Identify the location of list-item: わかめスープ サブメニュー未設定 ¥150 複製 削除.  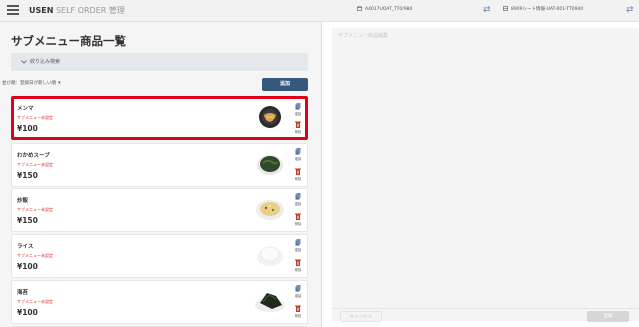
(159, 165).